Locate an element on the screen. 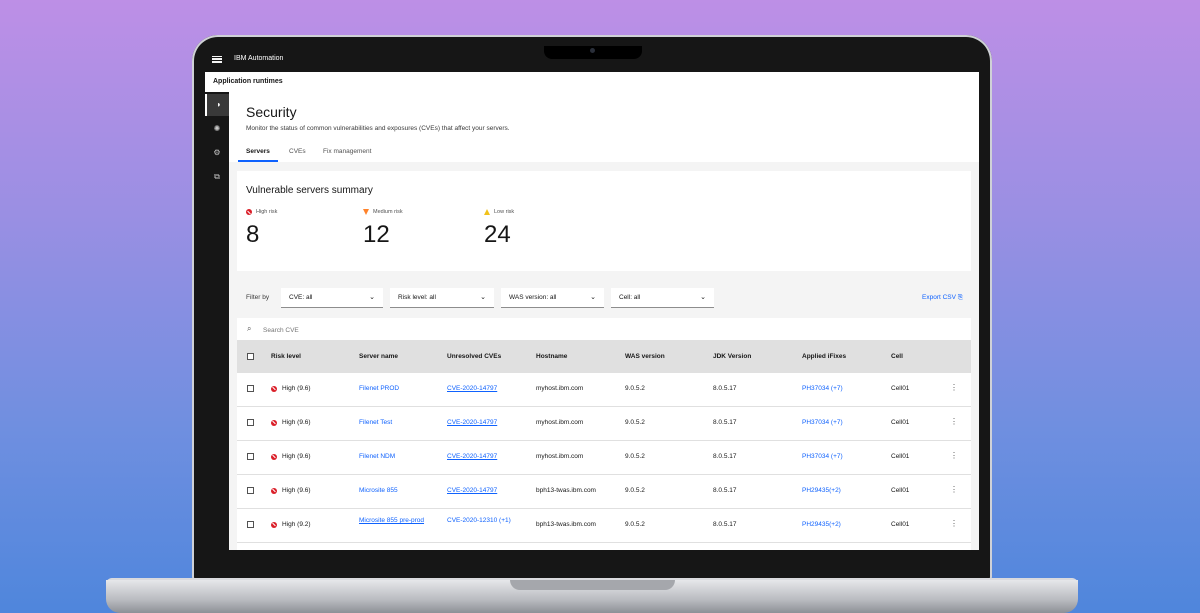 This screenshot has height=613, width=1200. search-icon: ⌕ is located at coordinates (249, 328).